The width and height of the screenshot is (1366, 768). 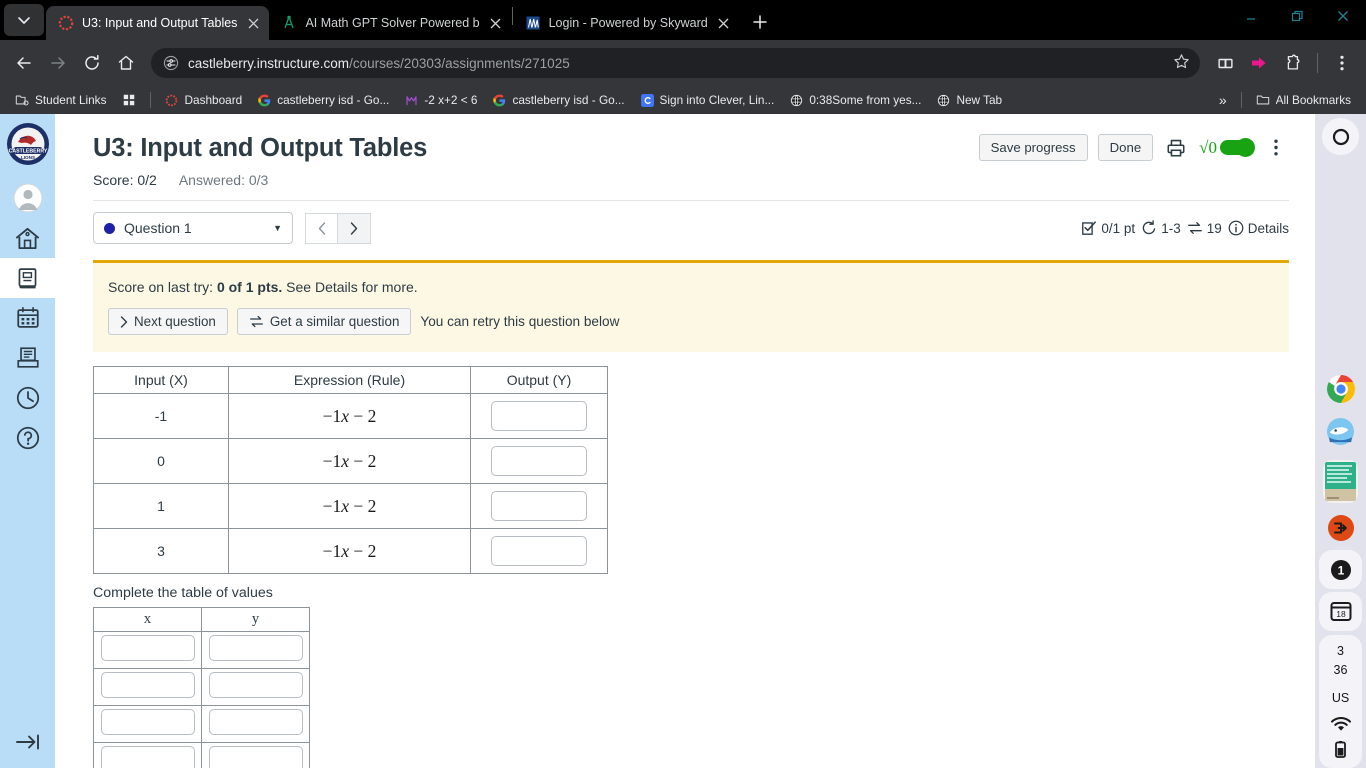 I want to click on math-preview-toggle: √0, so click(x=1227, y=148).